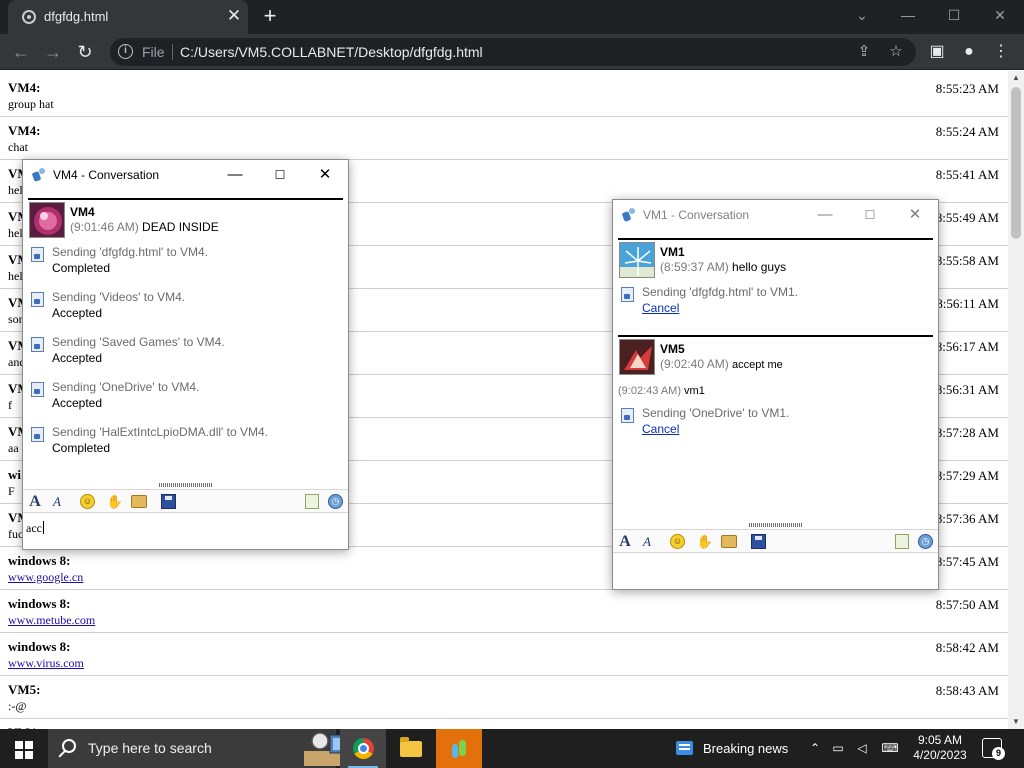 This screenshot has height=768, width=1024. I want to click on close-window-button: ✕, so click(1000, 15).